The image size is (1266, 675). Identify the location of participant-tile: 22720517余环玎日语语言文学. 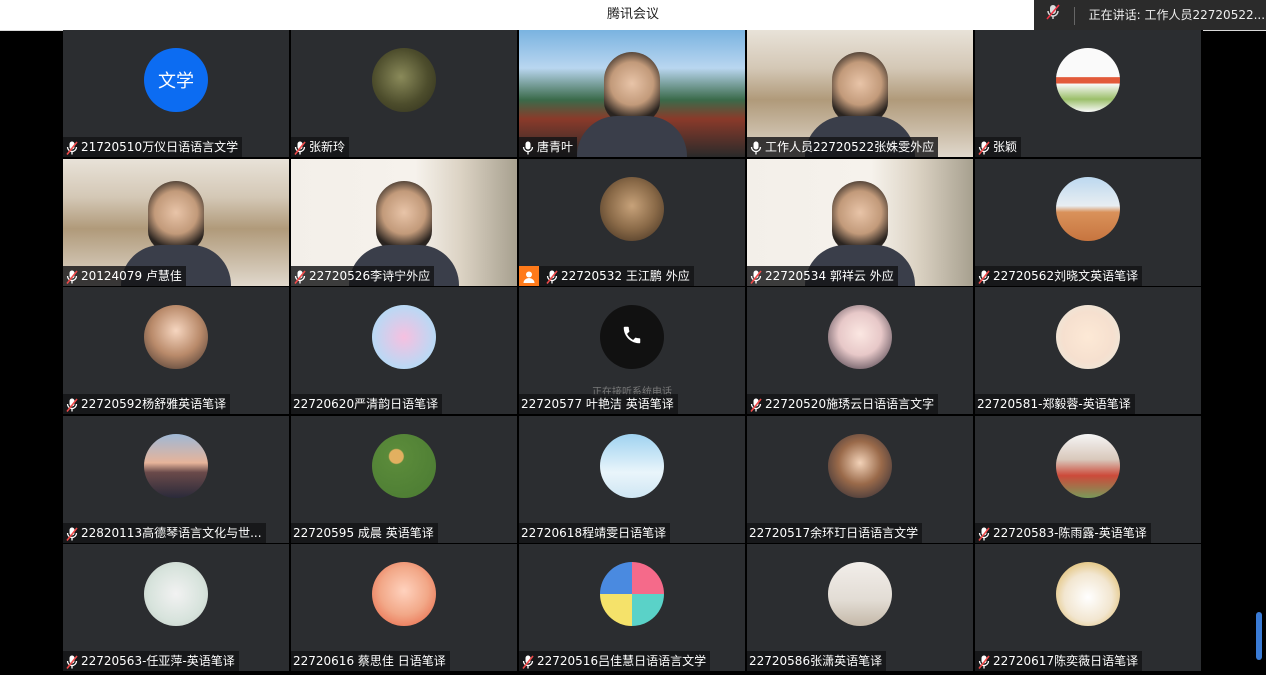
(860, 479).